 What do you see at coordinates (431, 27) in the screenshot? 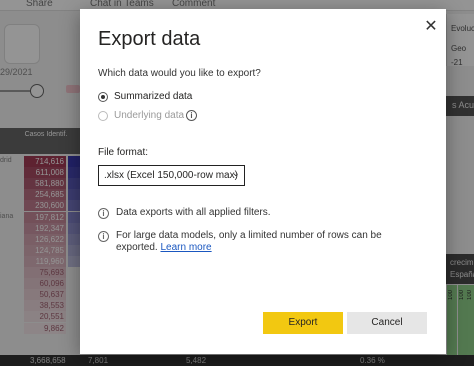
I see `close-icon: ✕` at bounding box center [431, 27].